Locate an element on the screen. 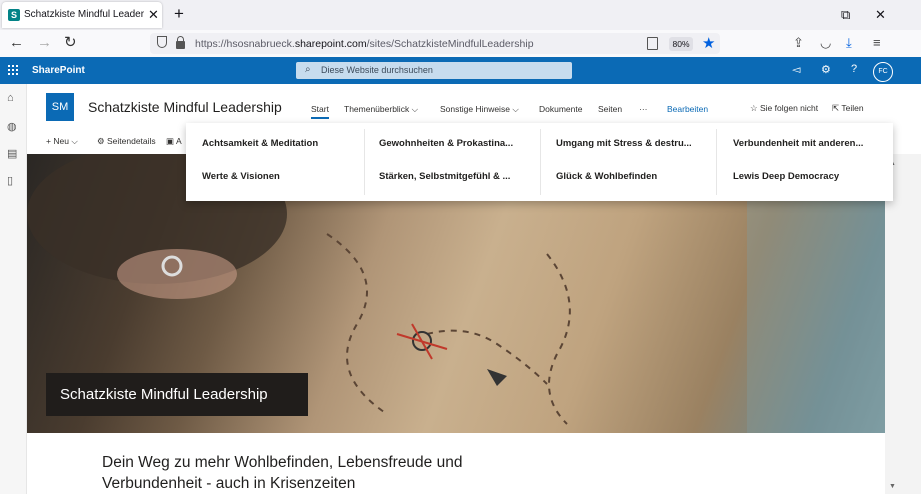 Image resolution: width=921 pixels, height=494 pixels. page-details-label: Seitendetails is located at coordinates (131, 141).